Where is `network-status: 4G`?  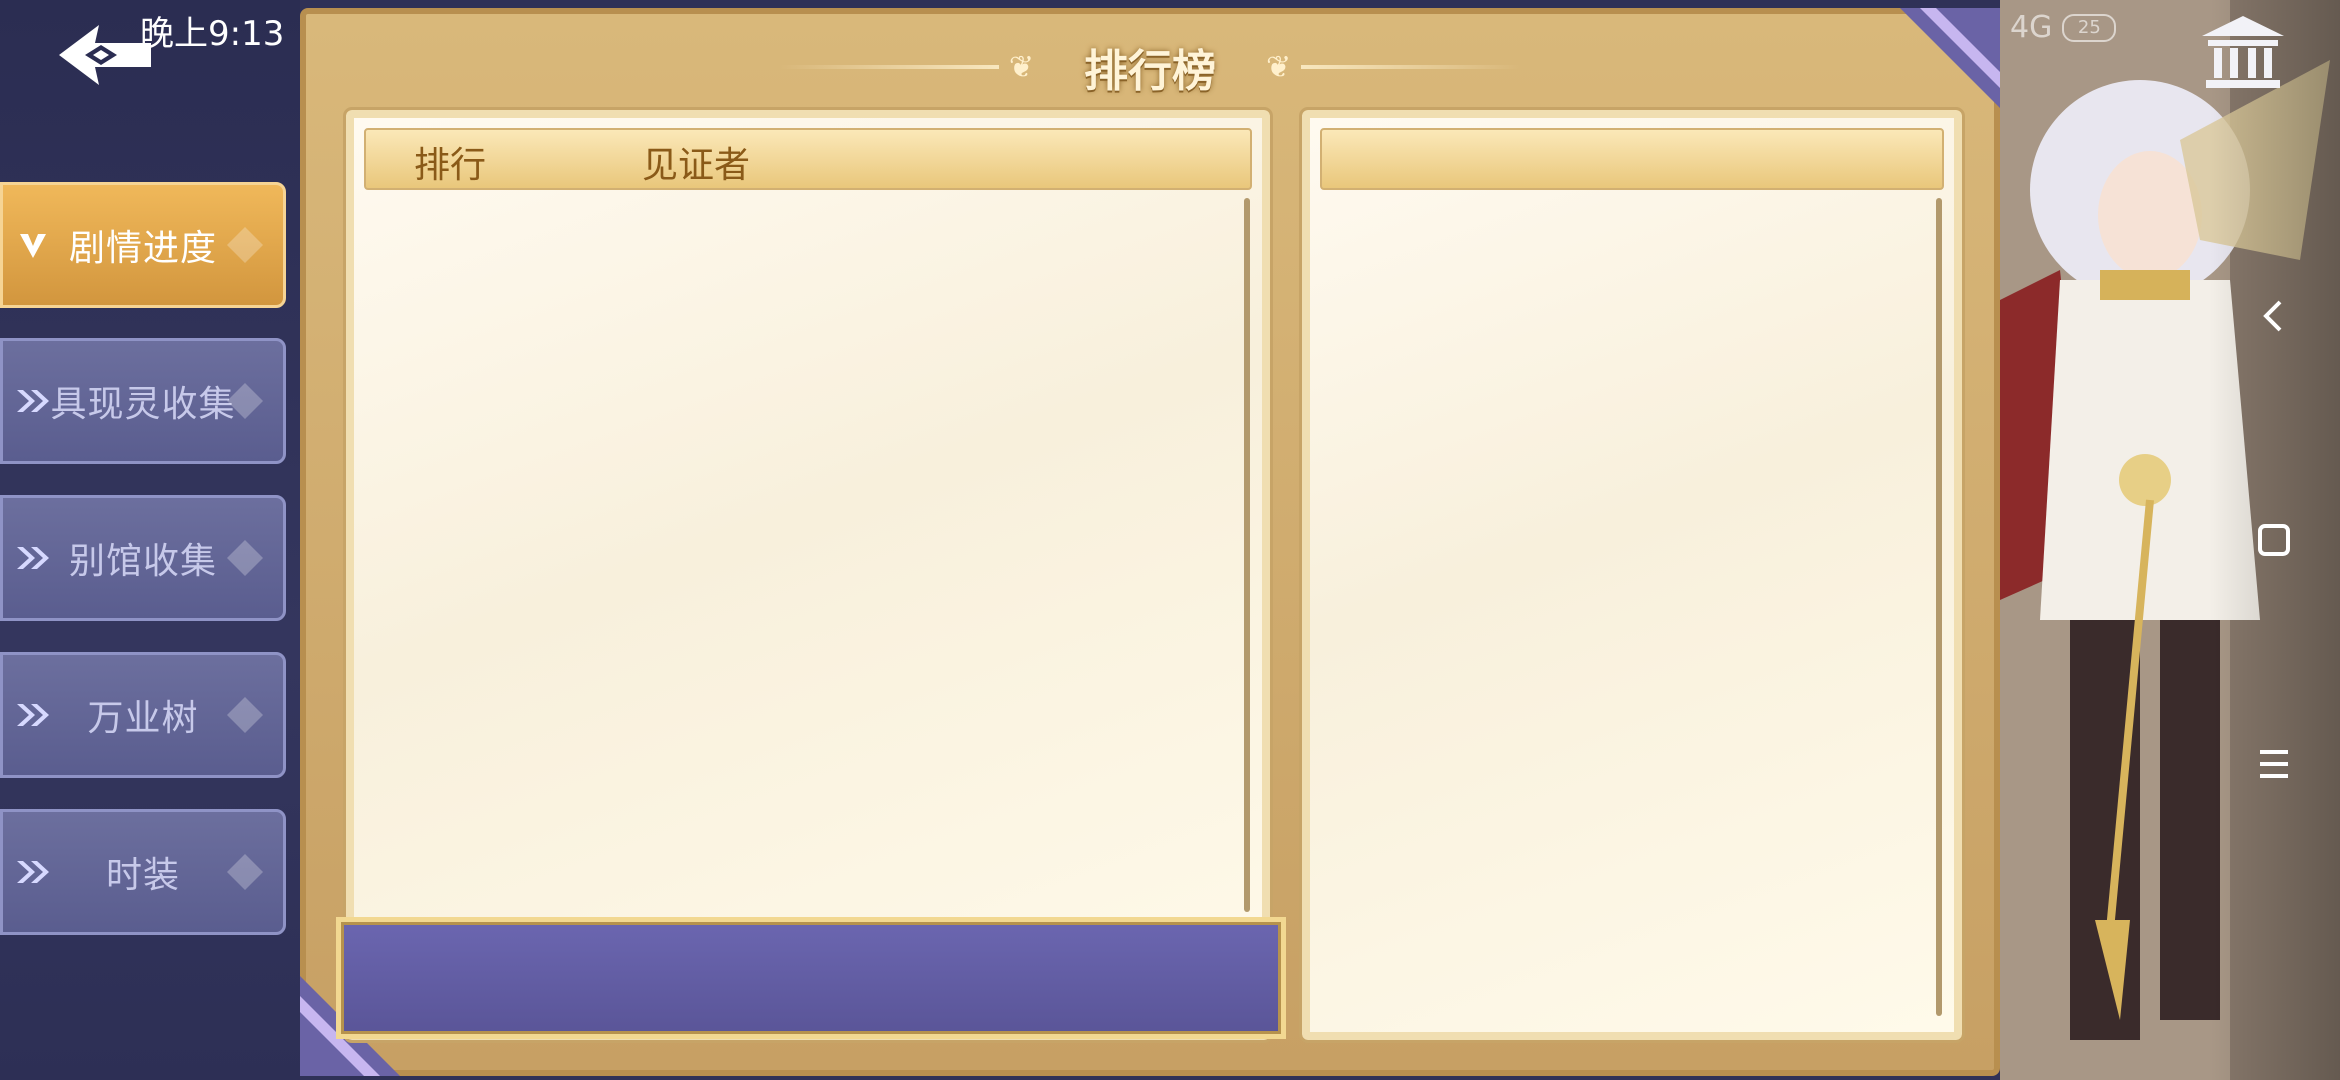
network-status: 4G is located at coordinates (2031, 27).